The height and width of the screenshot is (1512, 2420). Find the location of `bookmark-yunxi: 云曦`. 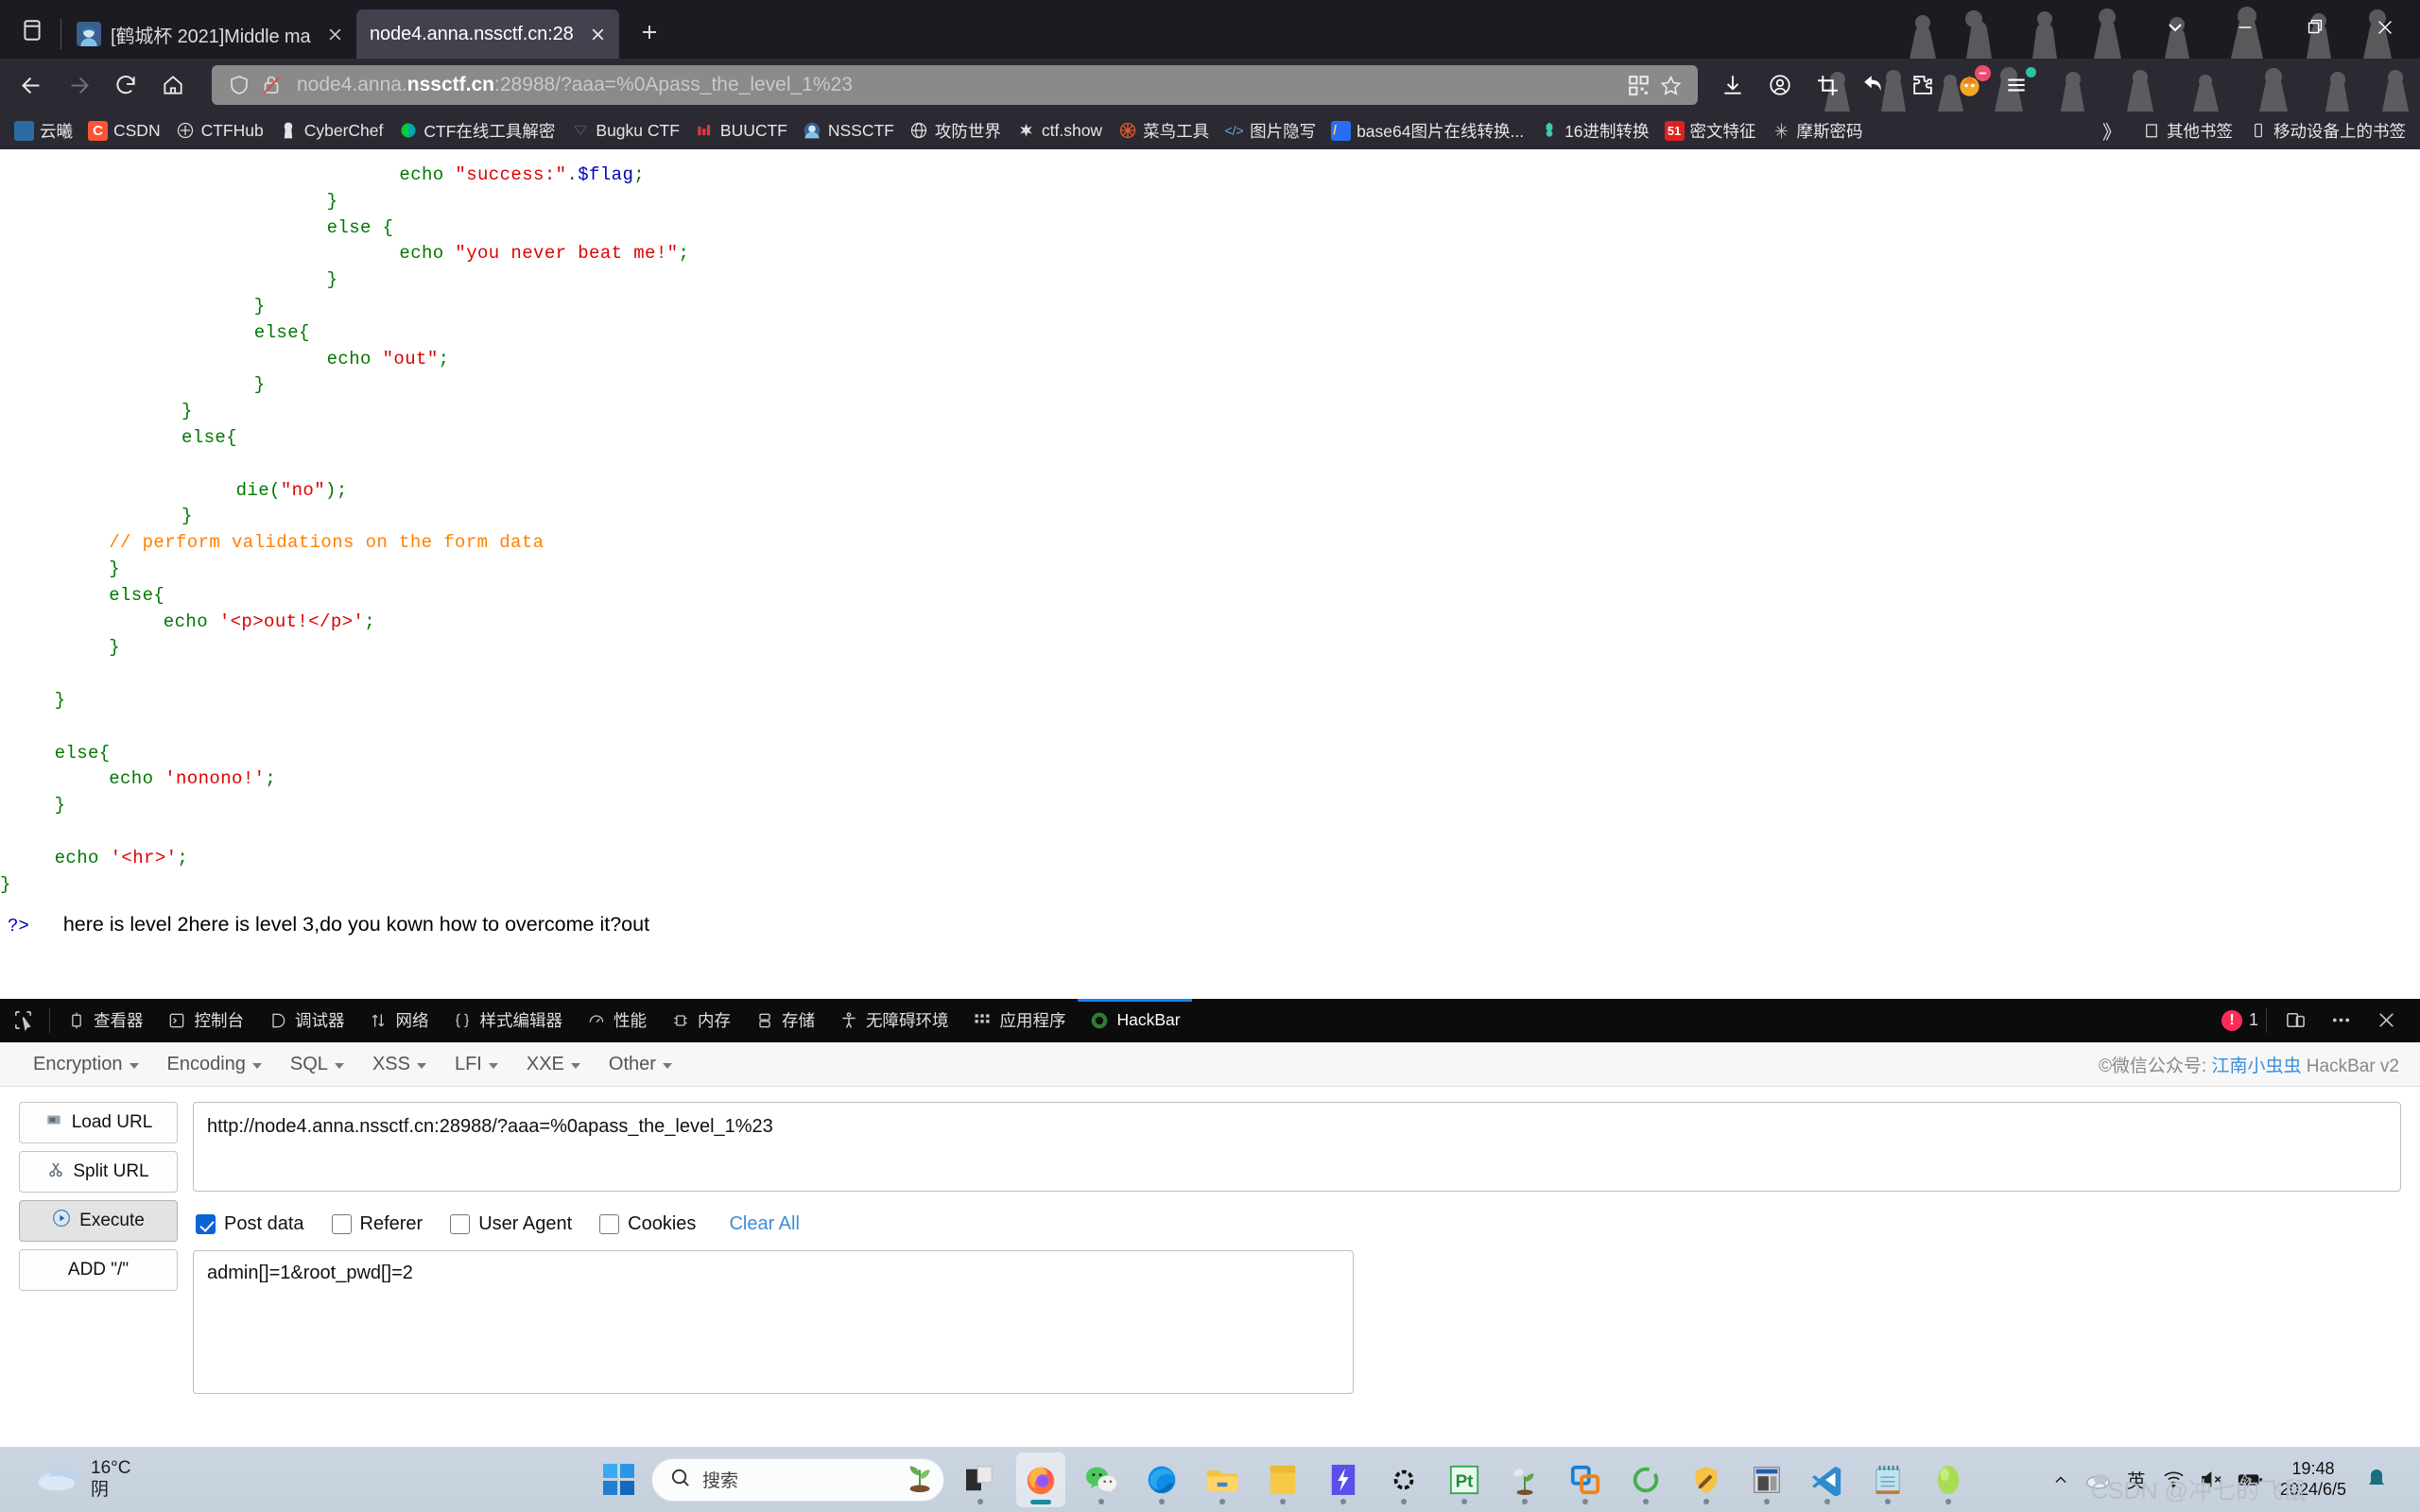

bookmark-yunxi: 云曦 is located at coordinates (43, 131).